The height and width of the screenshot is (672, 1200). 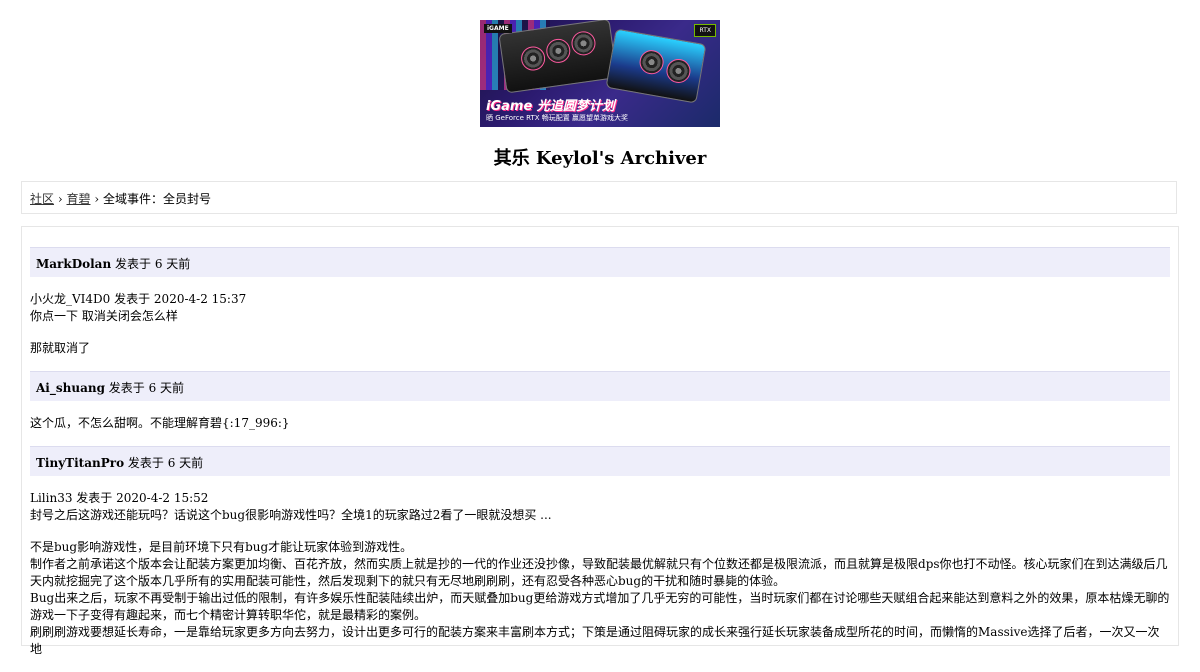 What do you see at coordinates (550, 106) in the screenshot?
I see `banner-headline: iGame 光追圆梦计划` at bounding box center [550, 106].